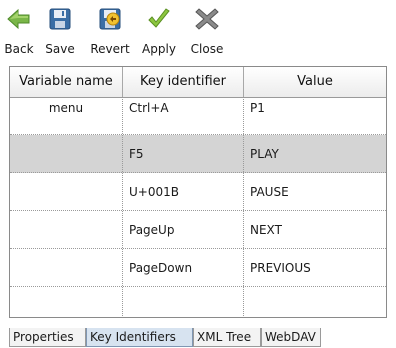  I want to click on value-cell, so click(315, 302).